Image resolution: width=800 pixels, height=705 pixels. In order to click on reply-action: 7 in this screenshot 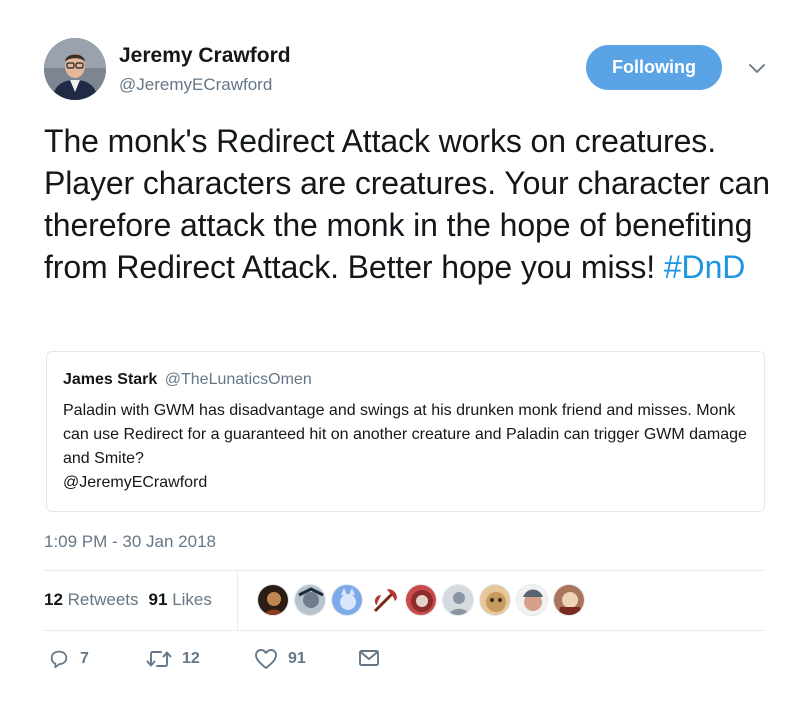, I will do `click(68, 659)`.